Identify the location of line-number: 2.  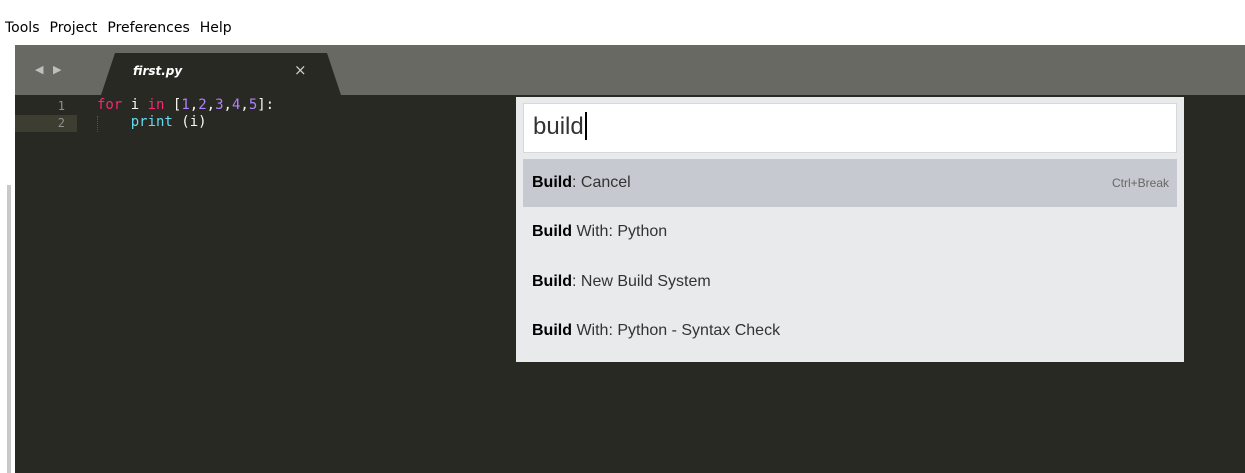
(61, 123).